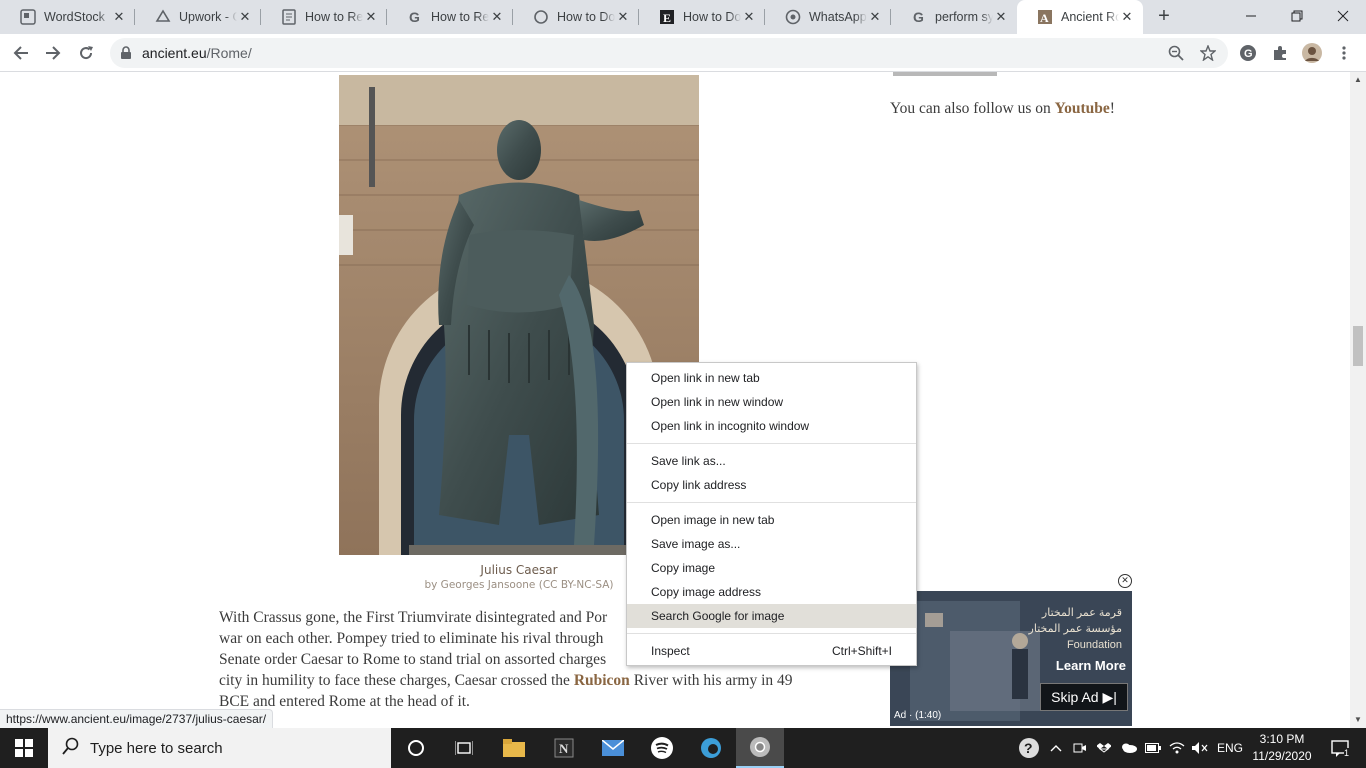  I want to click on open-image-new-tab-item: Open image in new tab, so click(771, 520).